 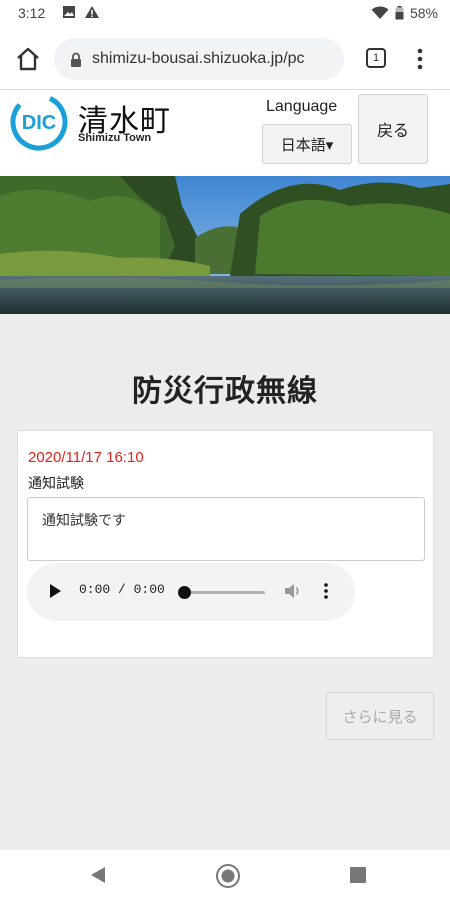 I want to click on url-bar: shimizu-bousai.shizuoka.jp/pc, so click(x=199, y=59).